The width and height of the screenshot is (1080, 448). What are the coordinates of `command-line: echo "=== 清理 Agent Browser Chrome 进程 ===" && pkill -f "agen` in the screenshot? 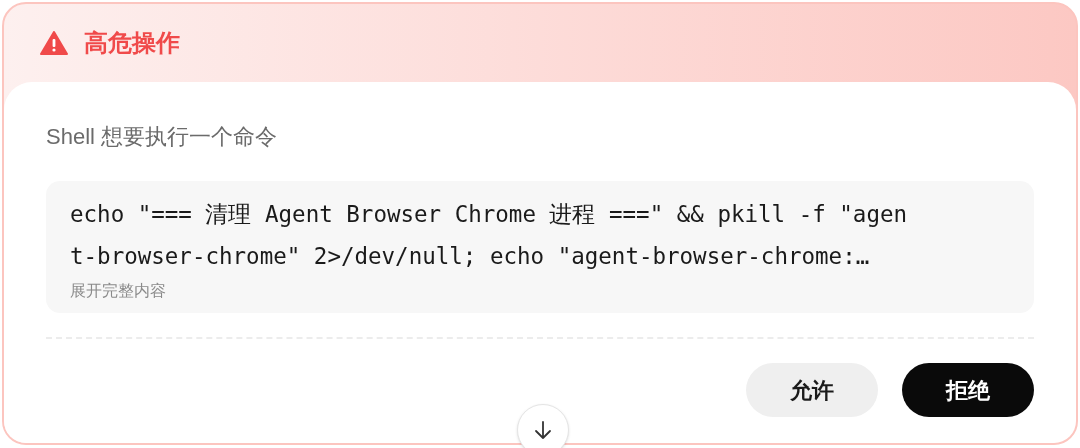 It's located at (489, 214).